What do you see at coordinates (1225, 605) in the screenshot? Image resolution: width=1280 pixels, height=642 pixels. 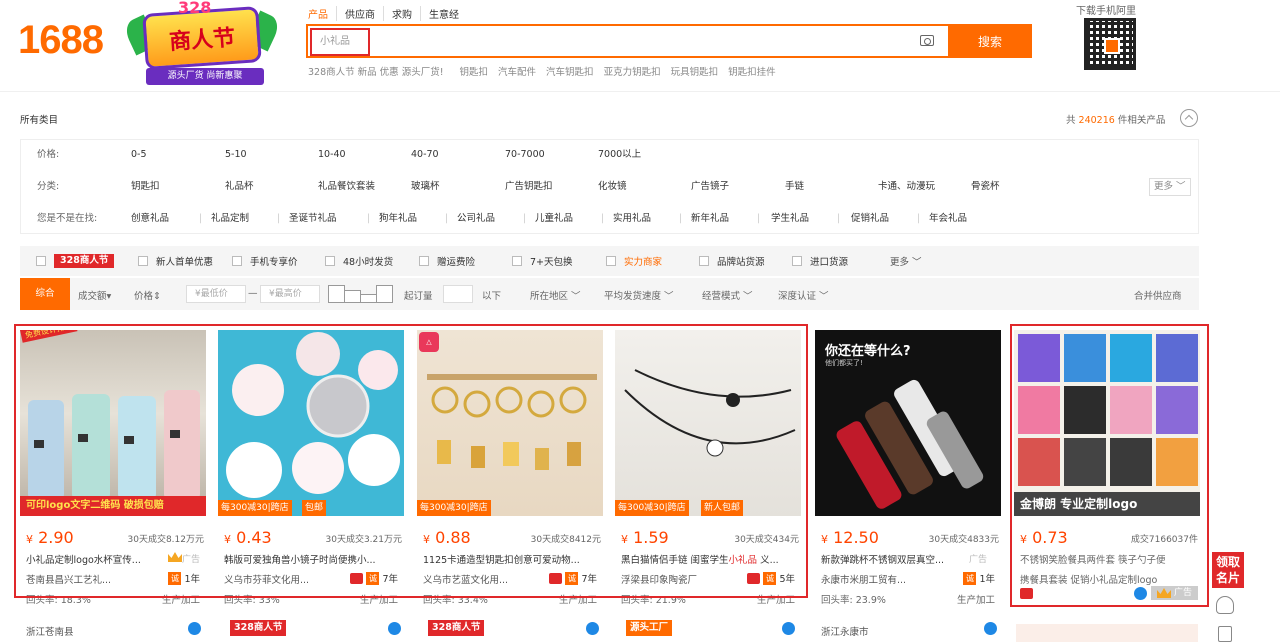 I see `headset-icon` at bounding box center [1225, 605].